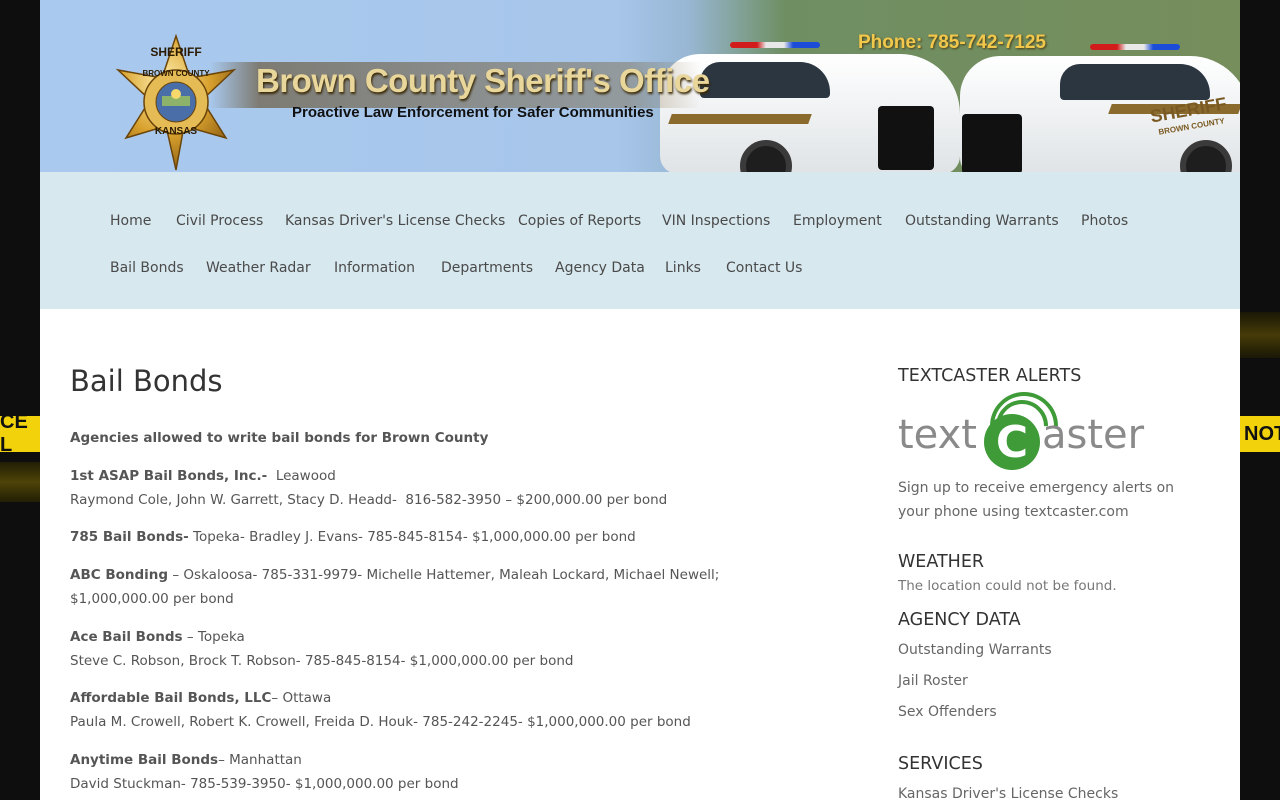  What do you see at coordinates (130, 221) in the screenshot?
I see `nav-home: Home` at bounding box center [130, 221].